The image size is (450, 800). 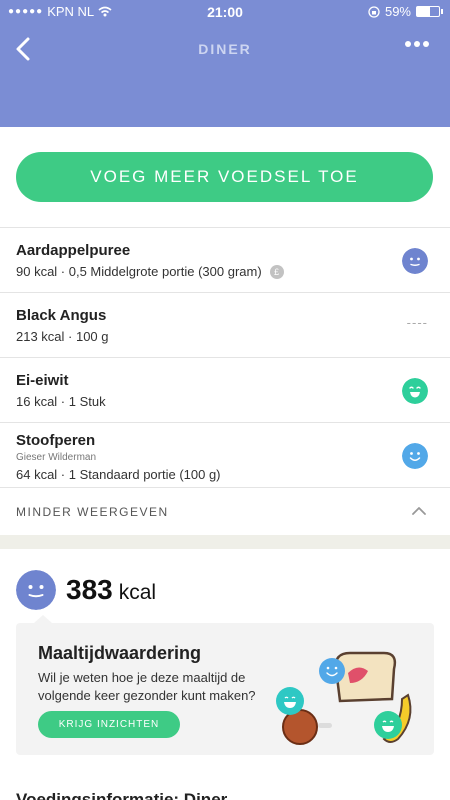 What do you see at coordinates (225, 324) in the screenshot?
I see `food-item-black-angus: Black Angus 213 kcal · 100 g ----` at bounding box center [225, 324].